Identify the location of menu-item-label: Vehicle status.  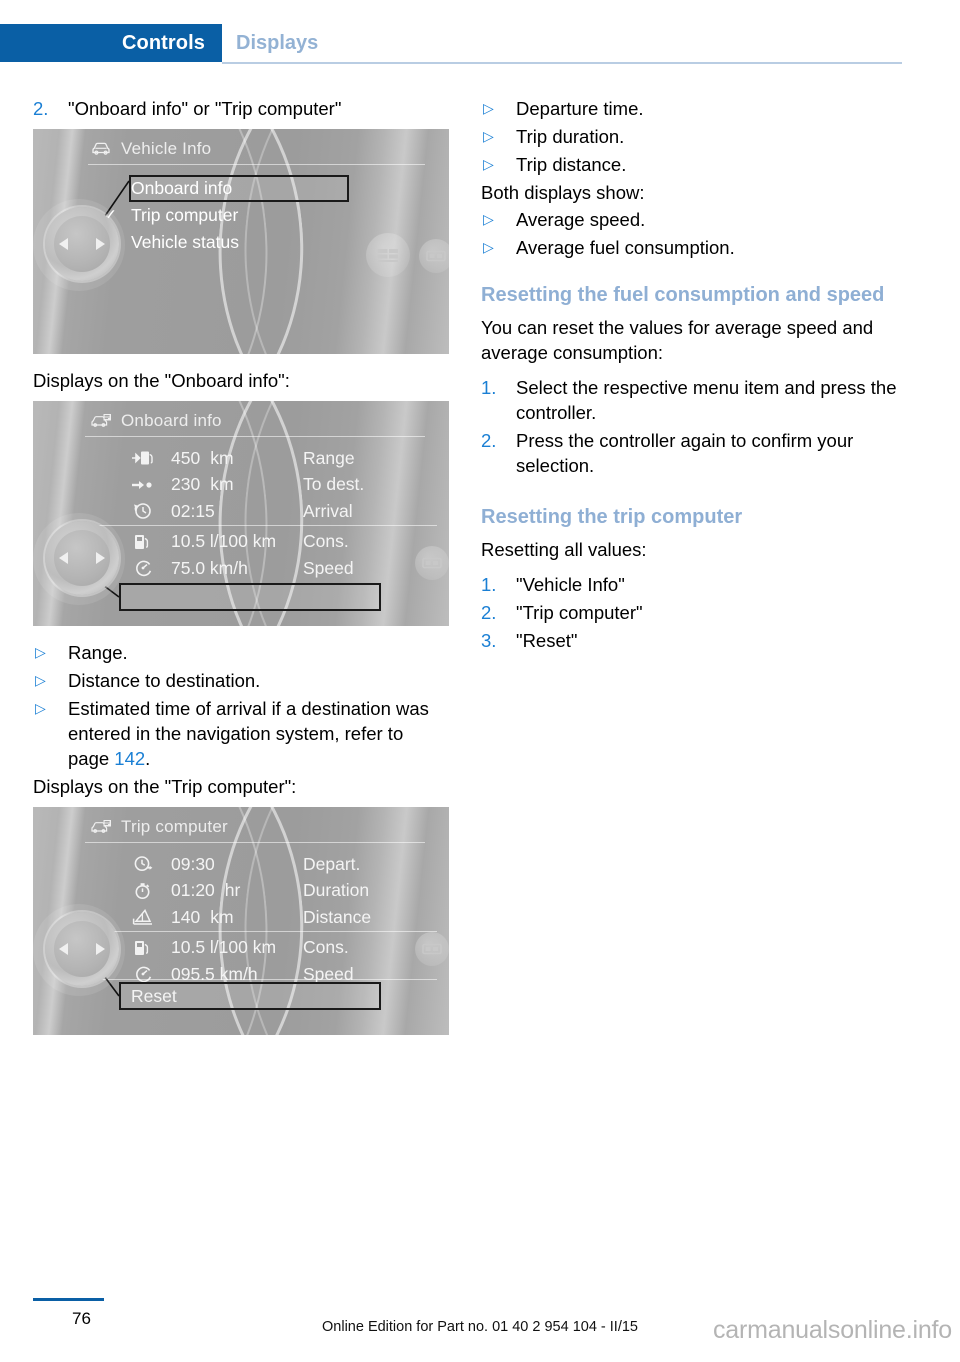
(185, 242).